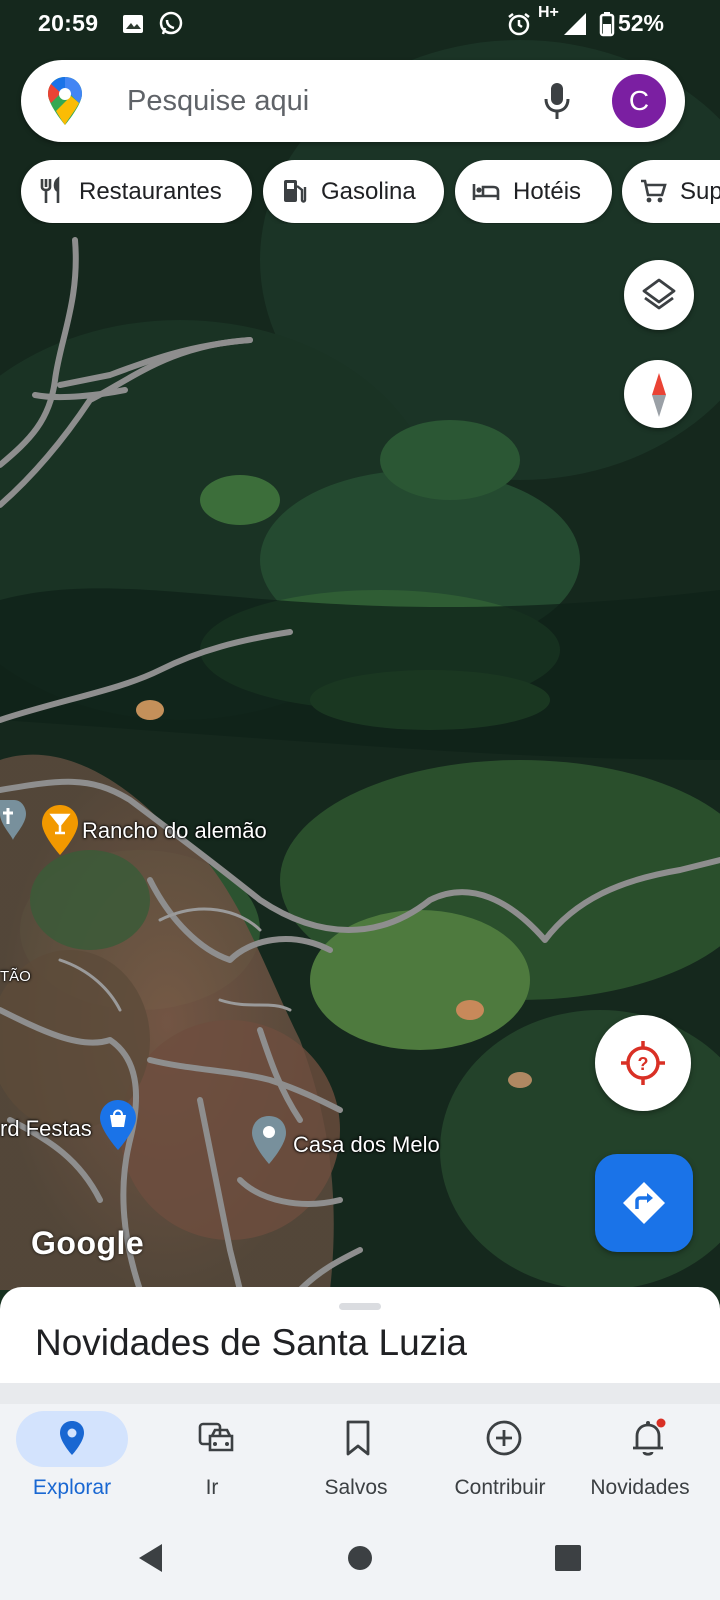 The height and width of the screenshot is (1600, 720). What do you see at coordinates (654, 191) in the screenshot?
I see `cart-icon` at bounding box center [654, 191].